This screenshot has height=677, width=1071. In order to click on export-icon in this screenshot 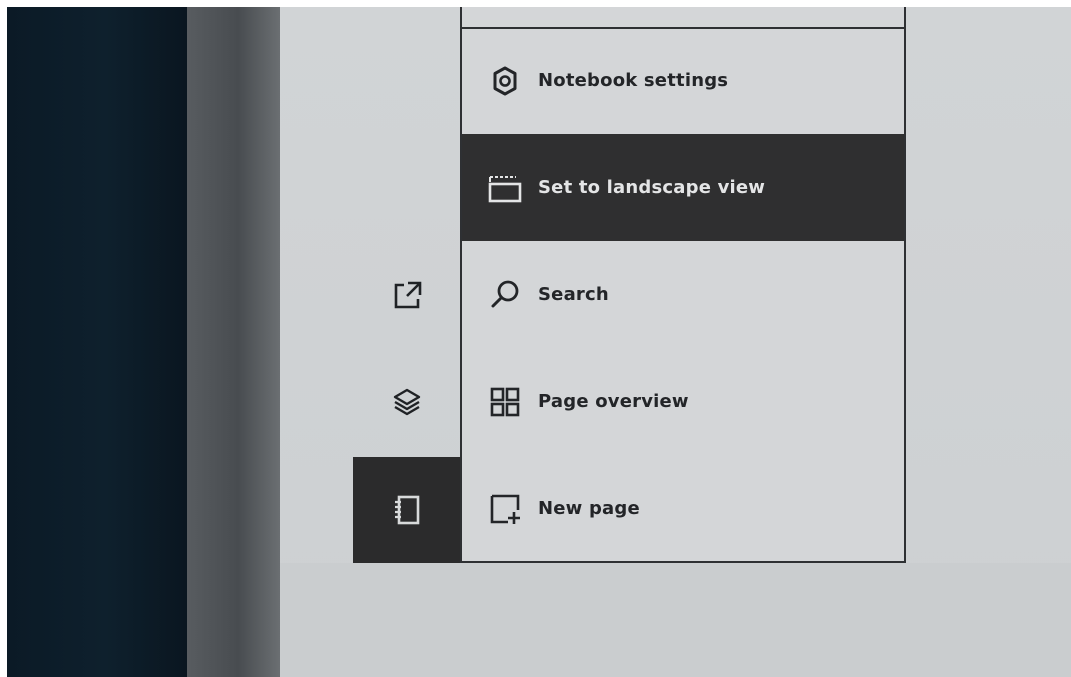, I will do `click(407, 295)`.